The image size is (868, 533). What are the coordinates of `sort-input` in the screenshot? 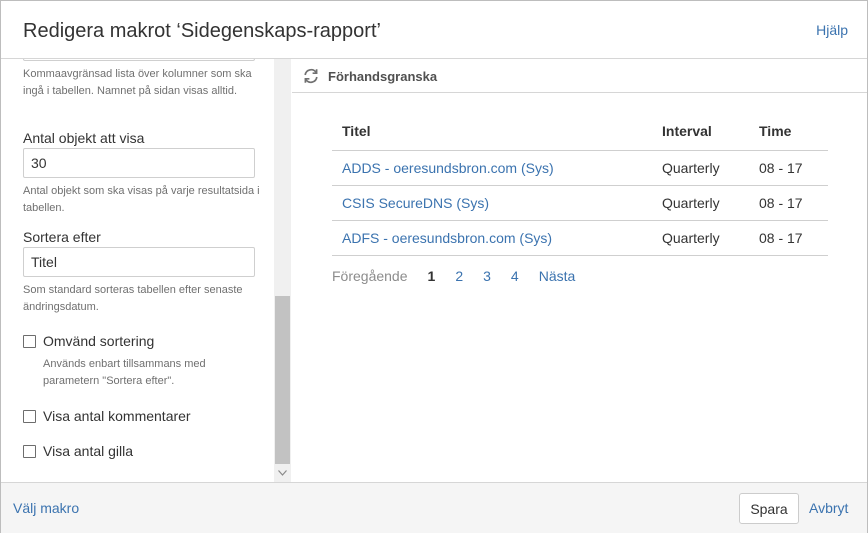 It's located at (139, 262).